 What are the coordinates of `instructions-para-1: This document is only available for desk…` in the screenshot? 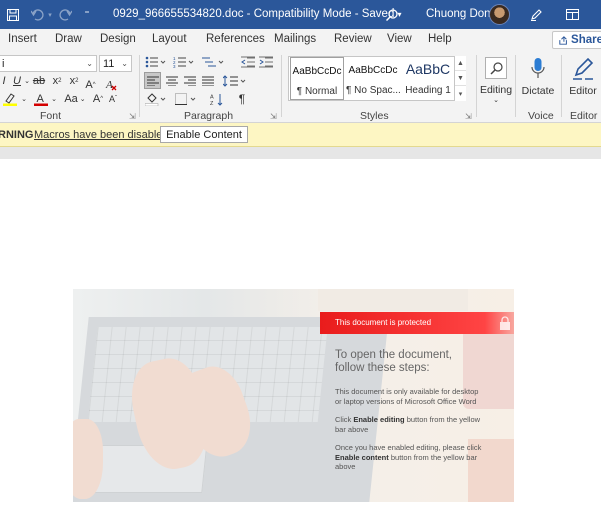 It's located at (407, 396).